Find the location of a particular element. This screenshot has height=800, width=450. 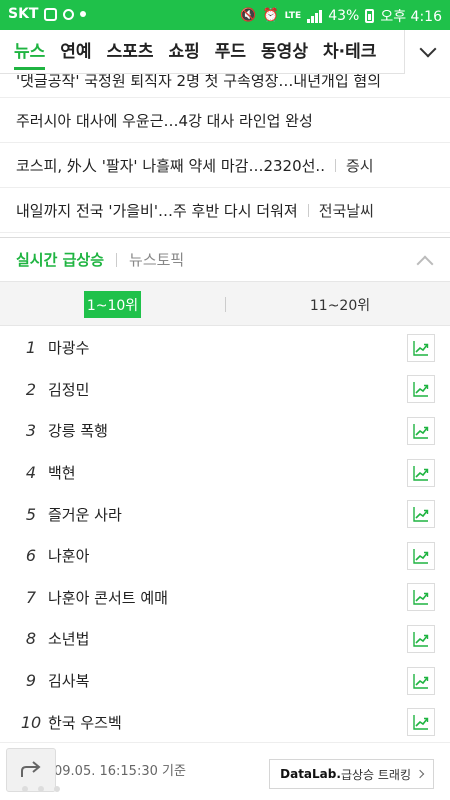

rank-number: 10 is located at coordinates (31, 722).